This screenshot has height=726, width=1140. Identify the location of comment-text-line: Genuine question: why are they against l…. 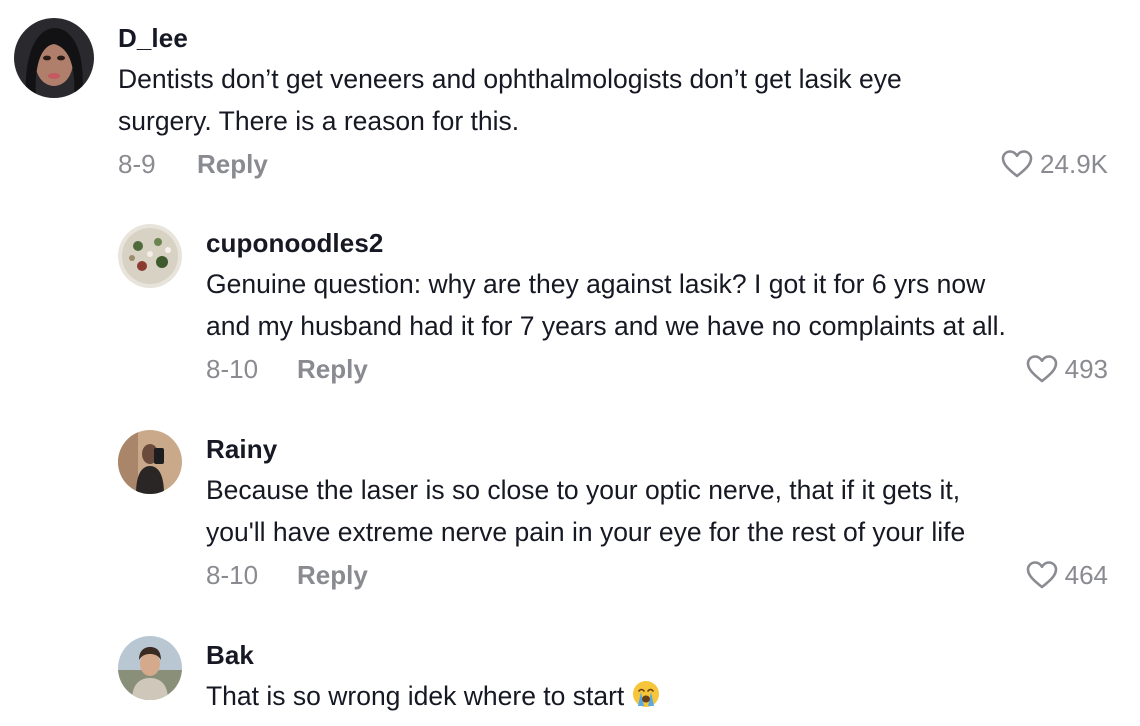
(596, 284).